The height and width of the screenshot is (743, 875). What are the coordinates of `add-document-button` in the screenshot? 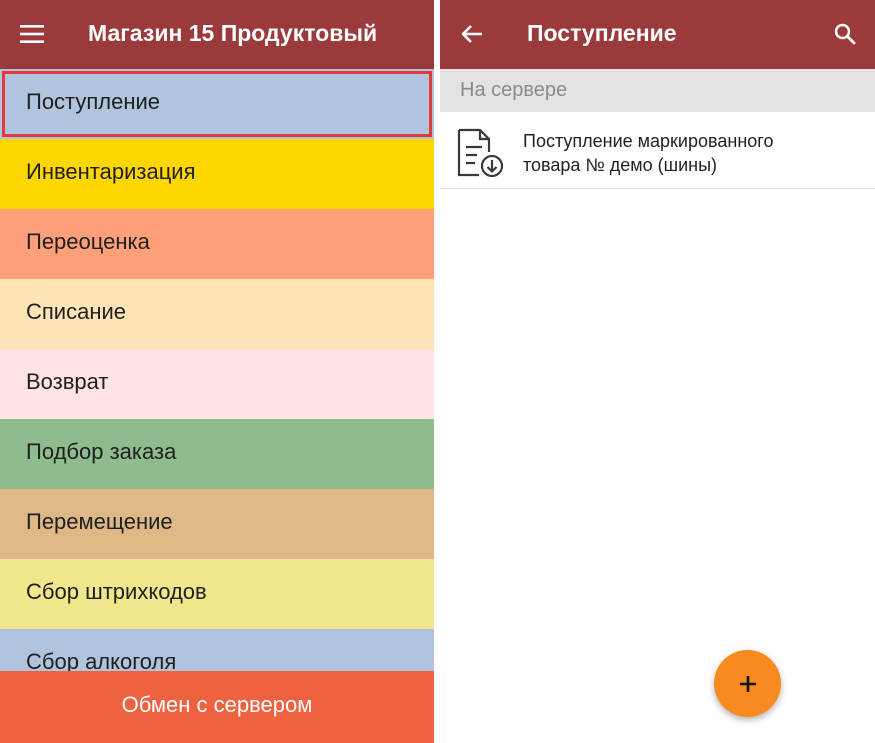 It's located at (747, 683).